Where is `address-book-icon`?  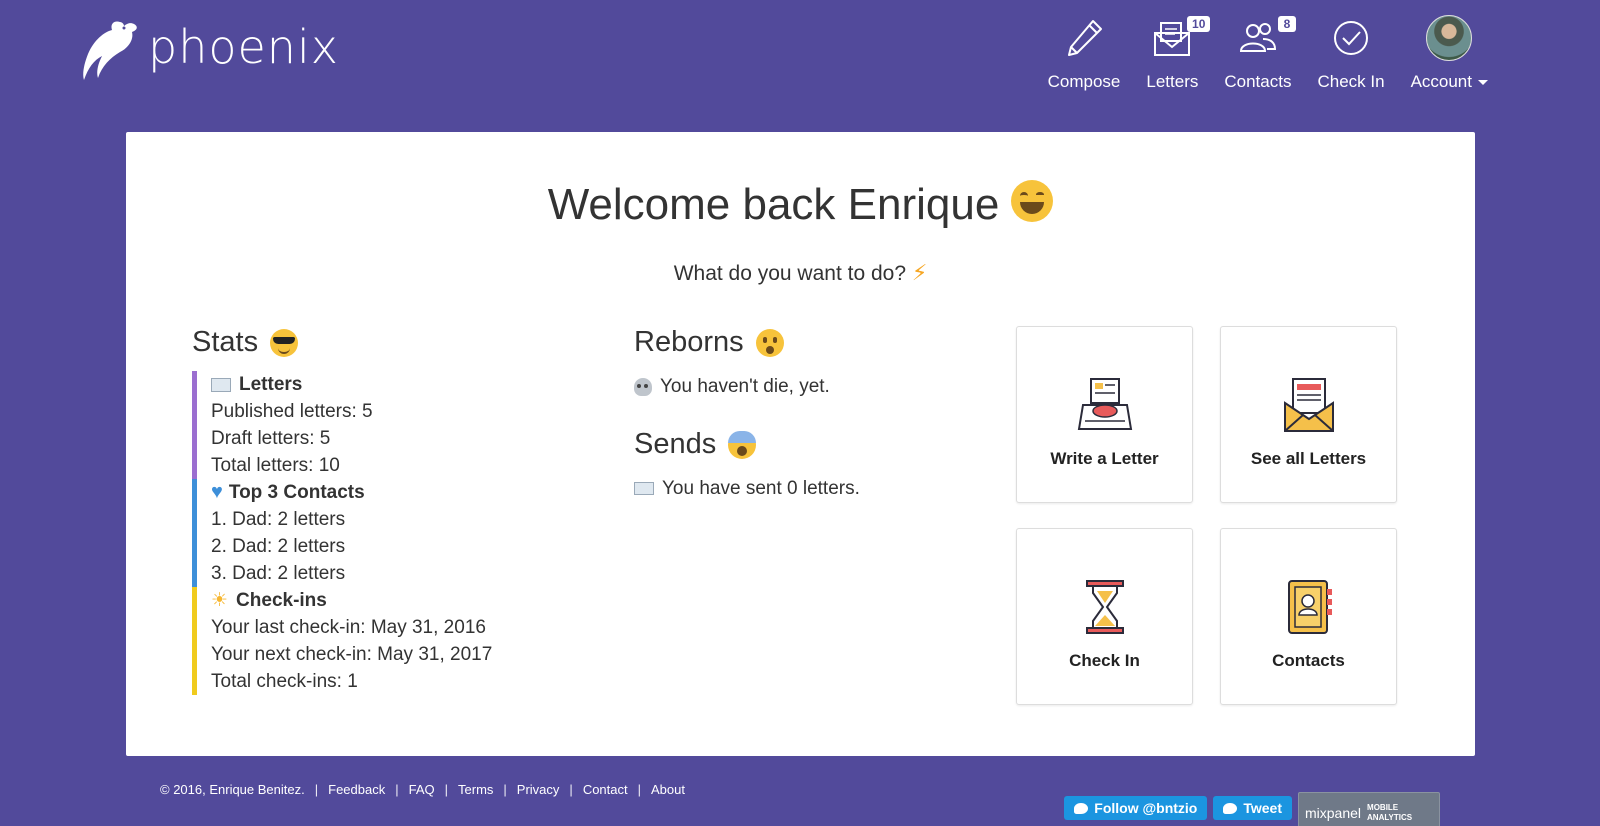
address-book-icon is located at coordinates (1309, 607).